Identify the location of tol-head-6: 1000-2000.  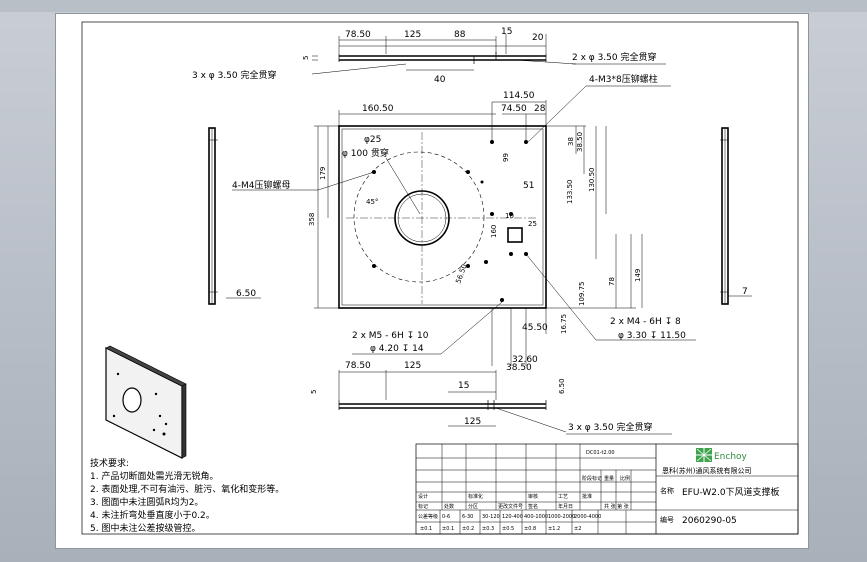
(561, 517).